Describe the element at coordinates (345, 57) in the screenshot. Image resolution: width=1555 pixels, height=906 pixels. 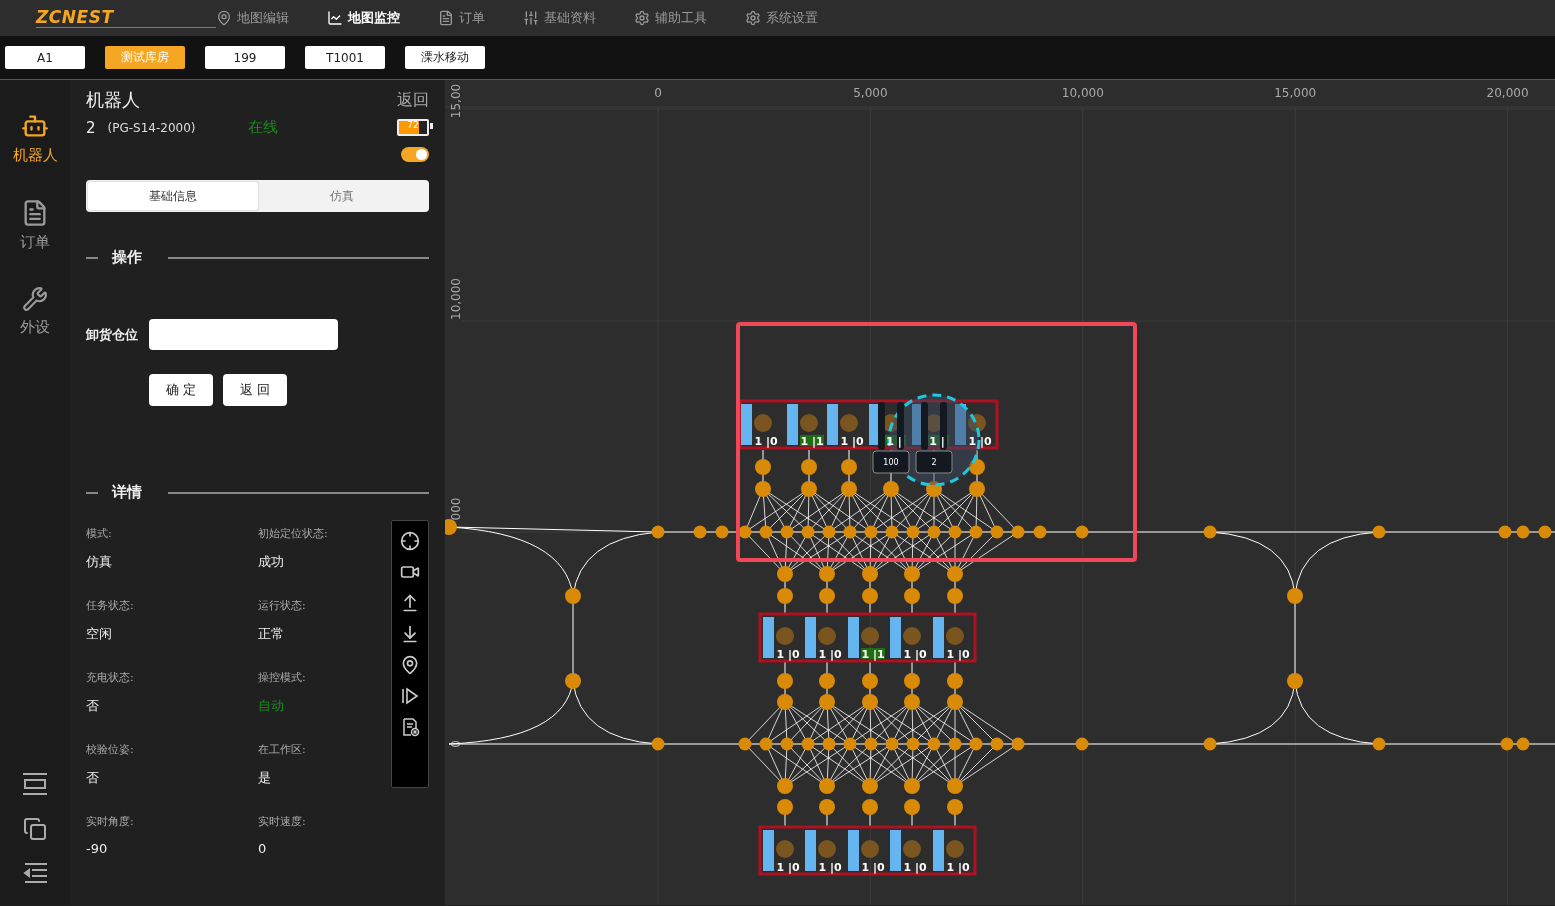
I see `filter-chip: T1001` at that location.